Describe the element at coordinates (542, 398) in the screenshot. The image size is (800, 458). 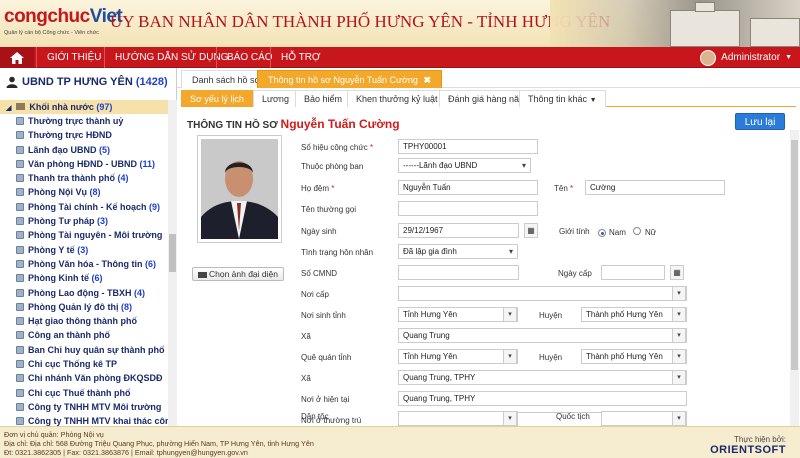
I see `noi-o-hien-tai-input: Quang Trung, TPHY` at that location.